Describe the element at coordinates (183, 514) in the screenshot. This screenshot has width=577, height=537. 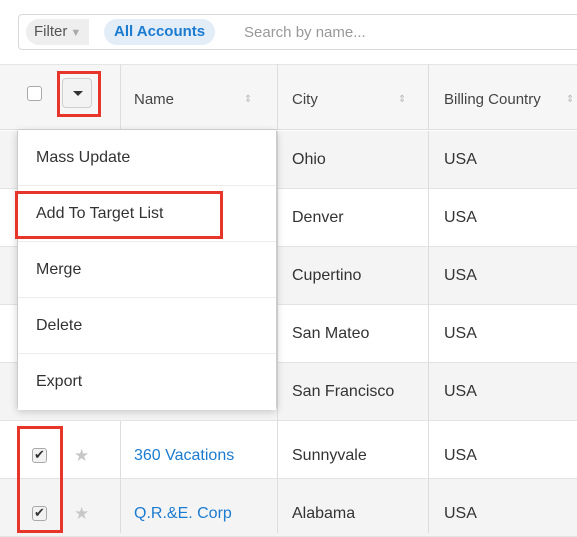
I see `account-name-link: Q.R.&E. Corp` at that location.